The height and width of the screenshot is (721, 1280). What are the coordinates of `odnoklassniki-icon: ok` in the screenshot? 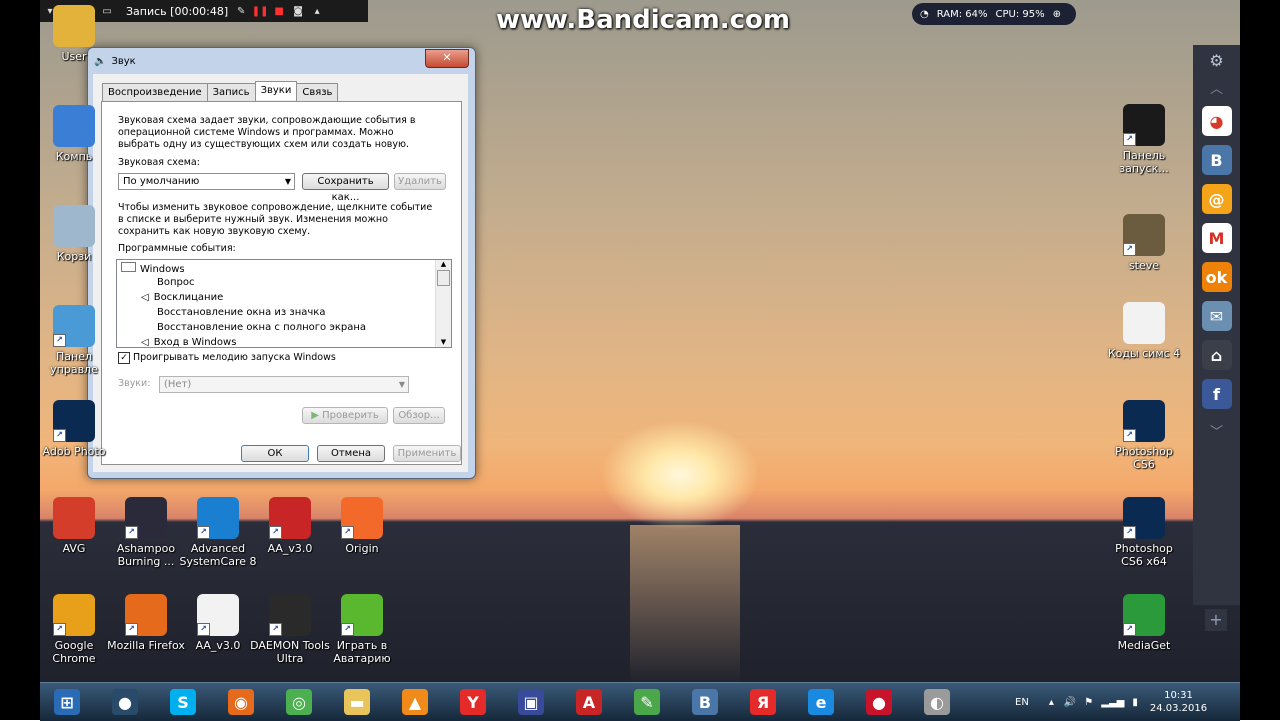 It's located at (1216, 277).